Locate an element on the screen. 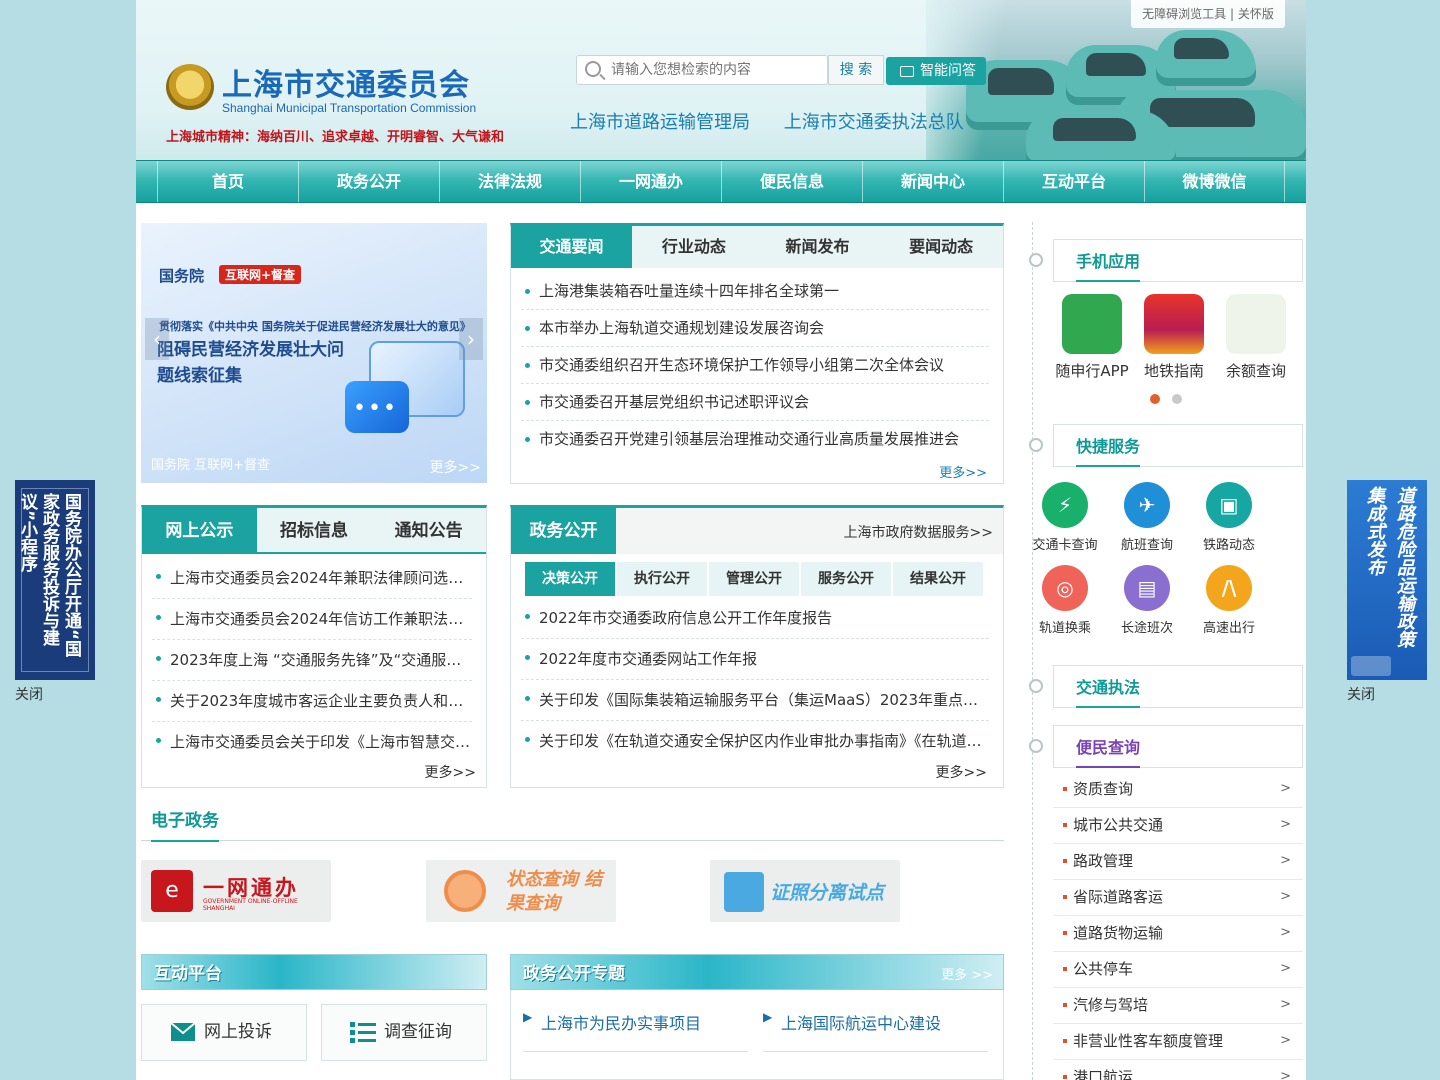 The image size is (1440, 1080). float-ad-left: 国务院办公厅开通“国家政务服务投诉与建议”小程序 is located at coordinates (55, 580).